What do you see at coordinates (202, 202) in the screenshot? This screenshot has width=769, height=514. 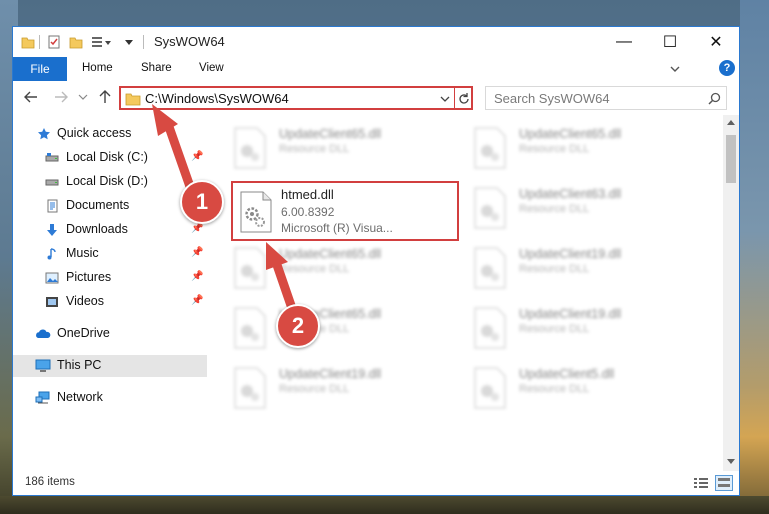 I see `step-1-badge: 1` at bounding box center [202, 202].